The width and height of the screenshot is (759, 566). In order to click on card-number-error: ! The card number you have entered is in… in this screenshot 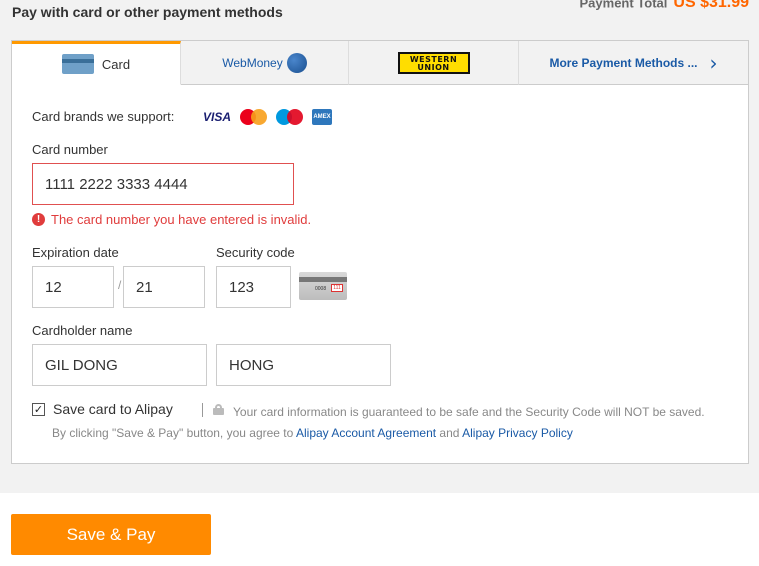, I will do `click(171, 219)`.